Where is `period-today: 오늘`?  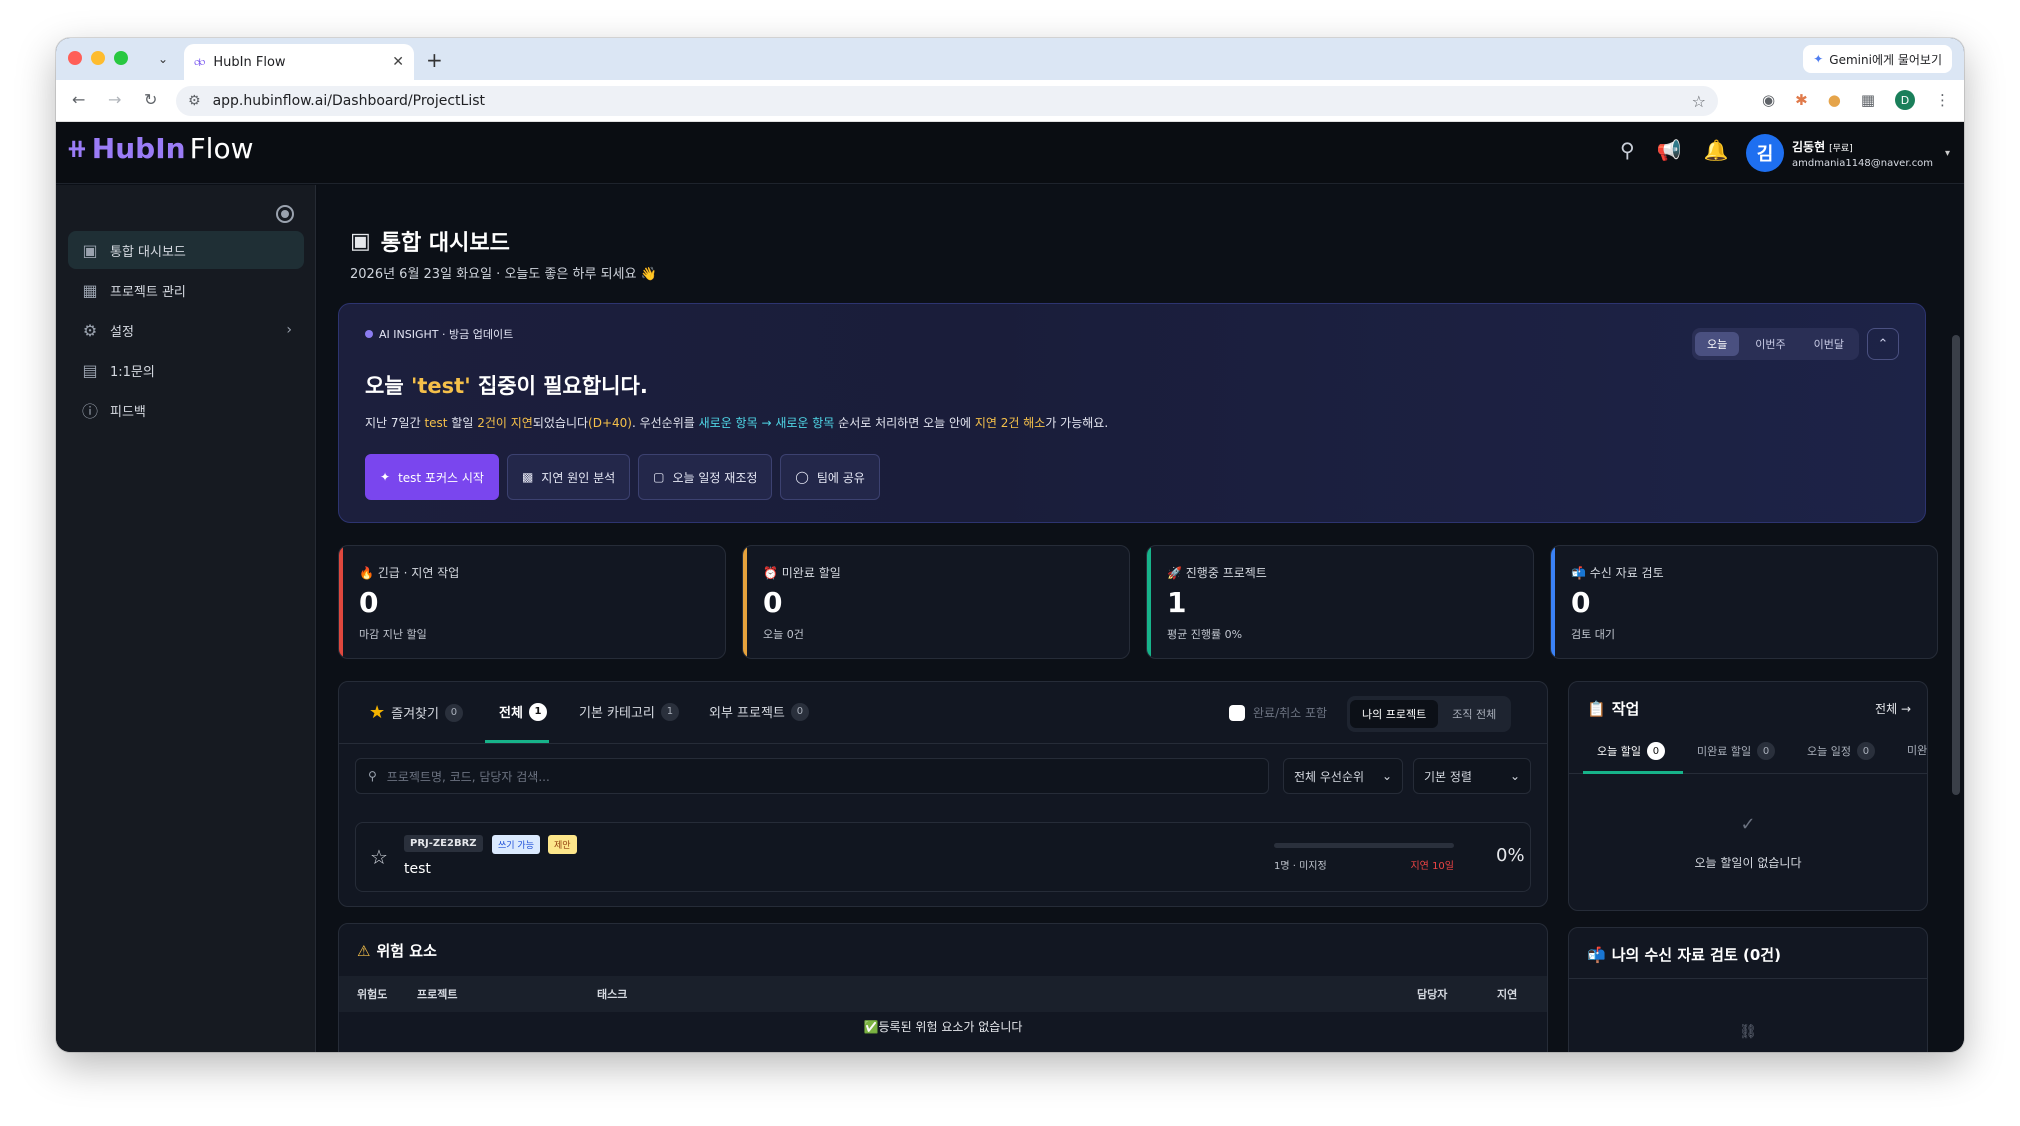 period-today: 오늘 is located at coordinates (1717, 344).